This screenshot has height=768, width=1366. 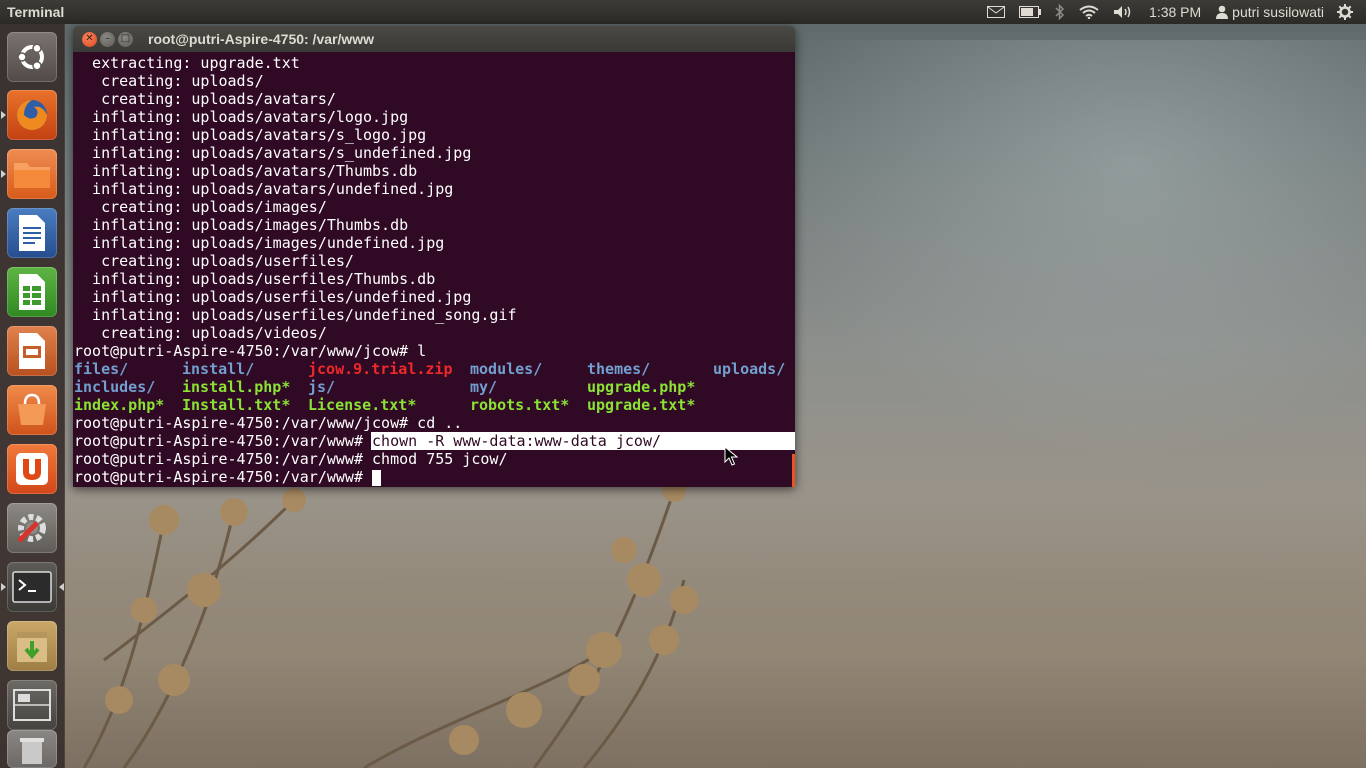 I want to click on ls-entry: uploads/, so click(x=749, y=369).